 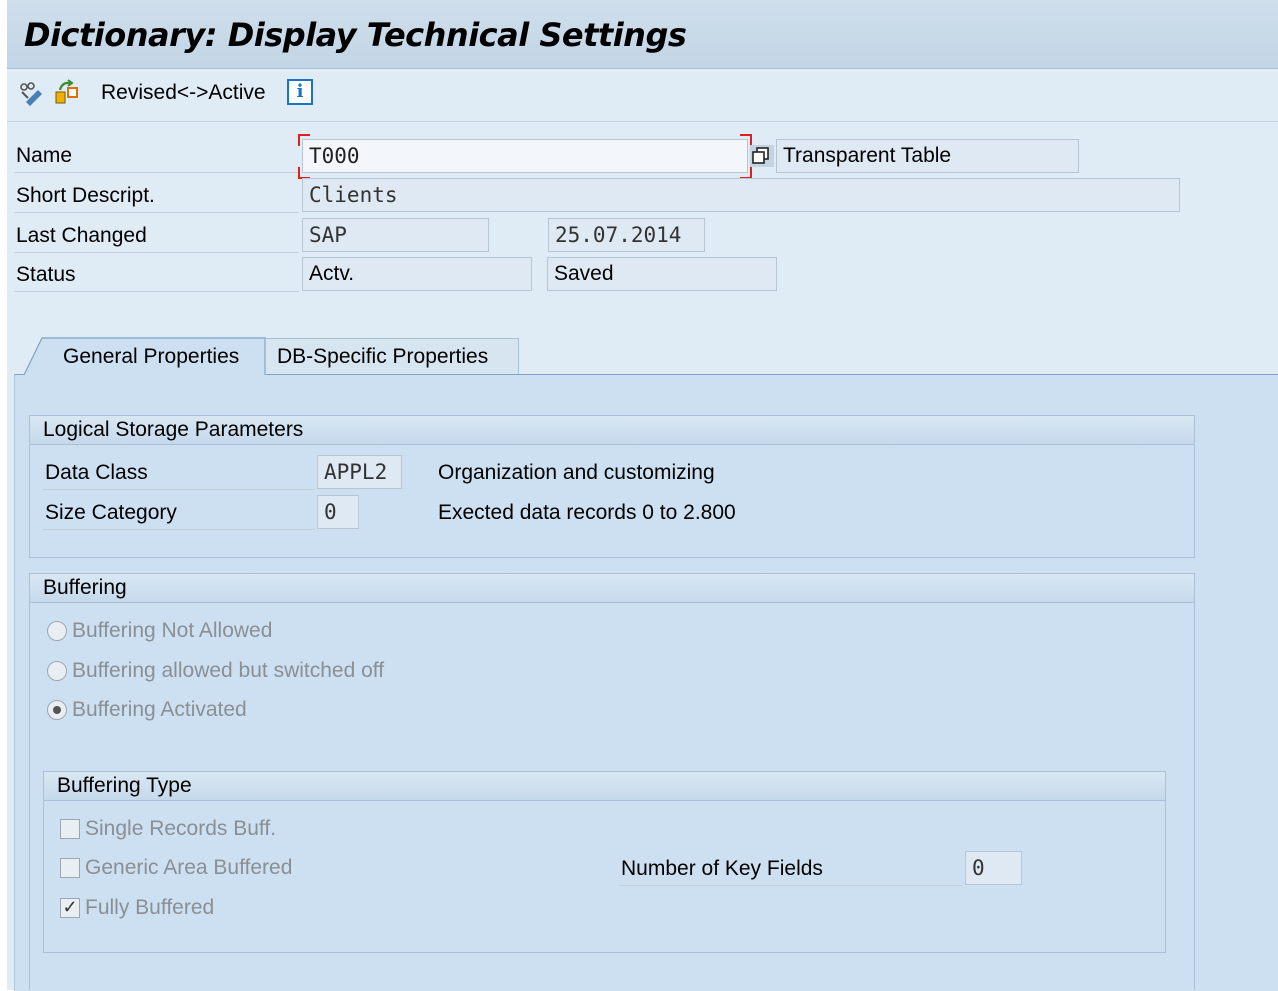 What do you see at coordinates (57, 631) in the screenshot?
I see `radio-buffering-not-allowed` at bounding box center [57, 631].